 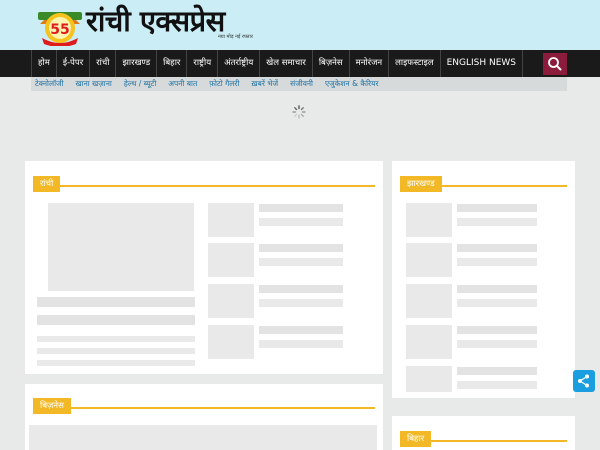 I want to click on section-title-bihar: बिहार, so click(x=416, y=439).